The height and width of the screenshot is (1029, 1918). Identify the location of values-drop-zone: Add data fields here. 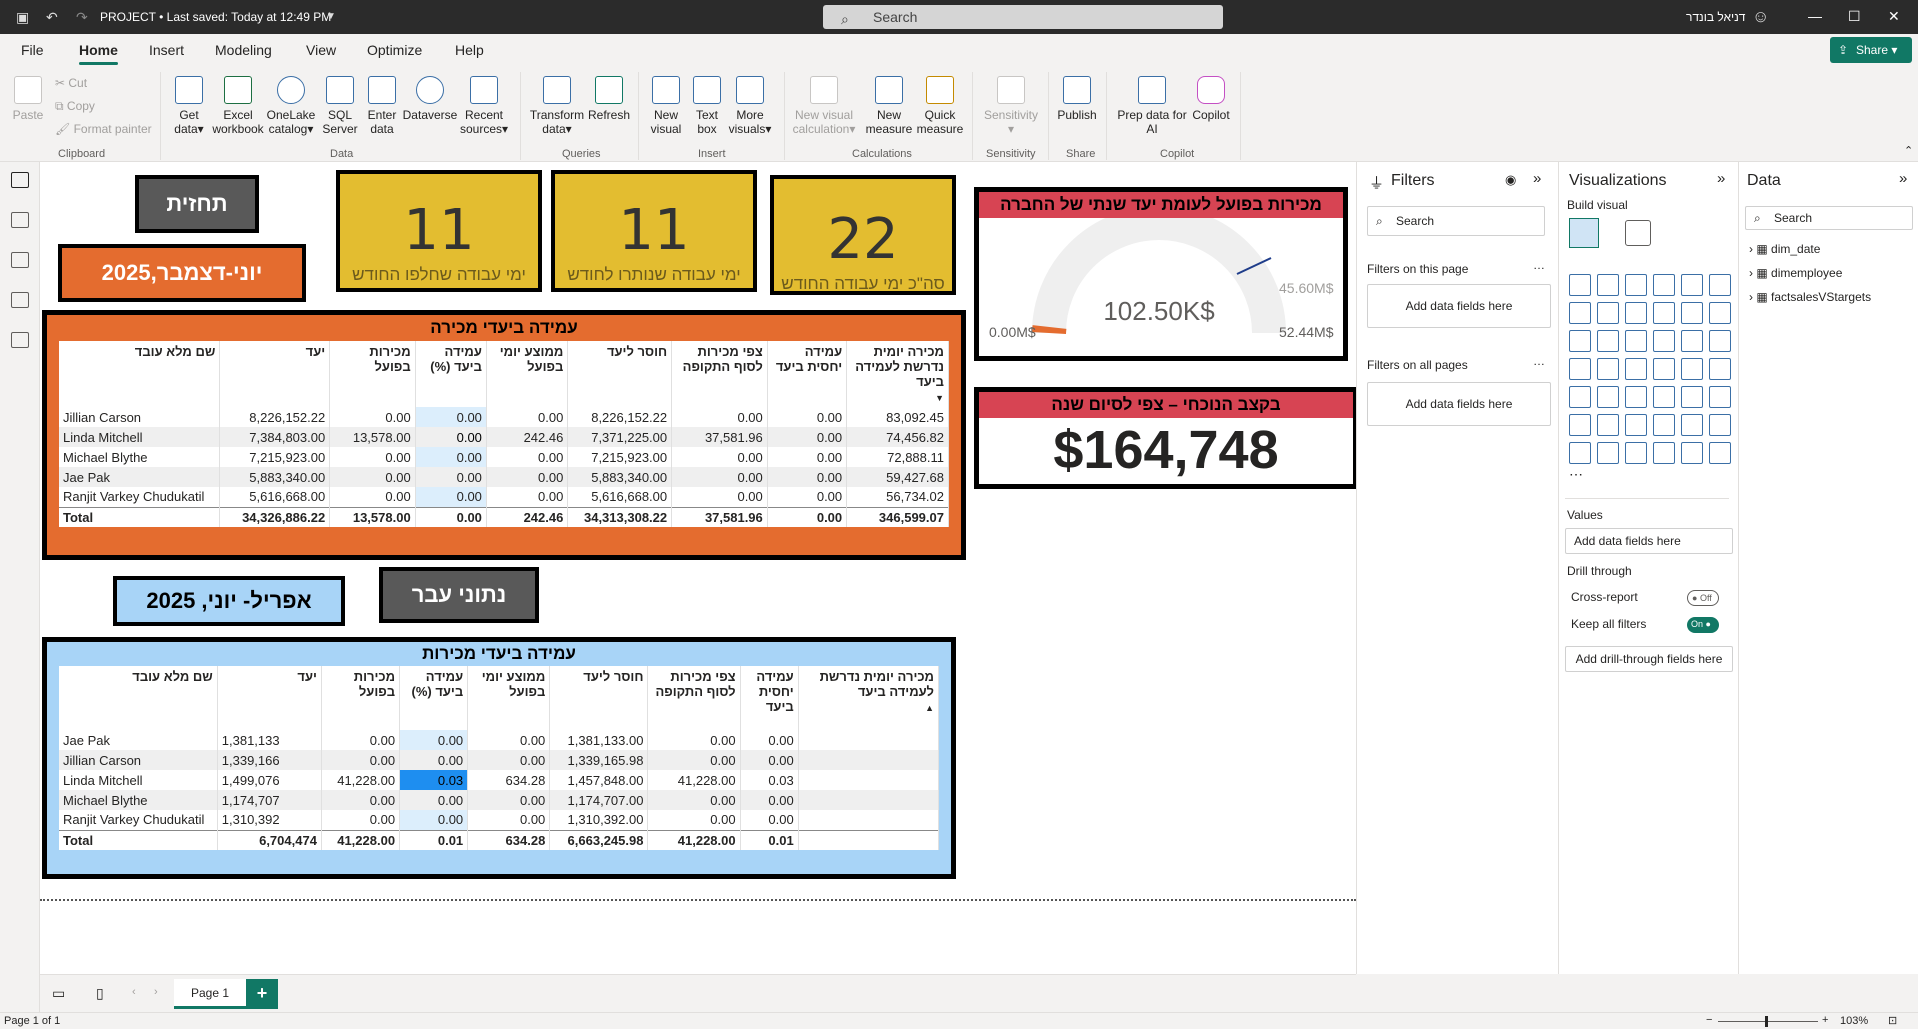
(1649, 541).